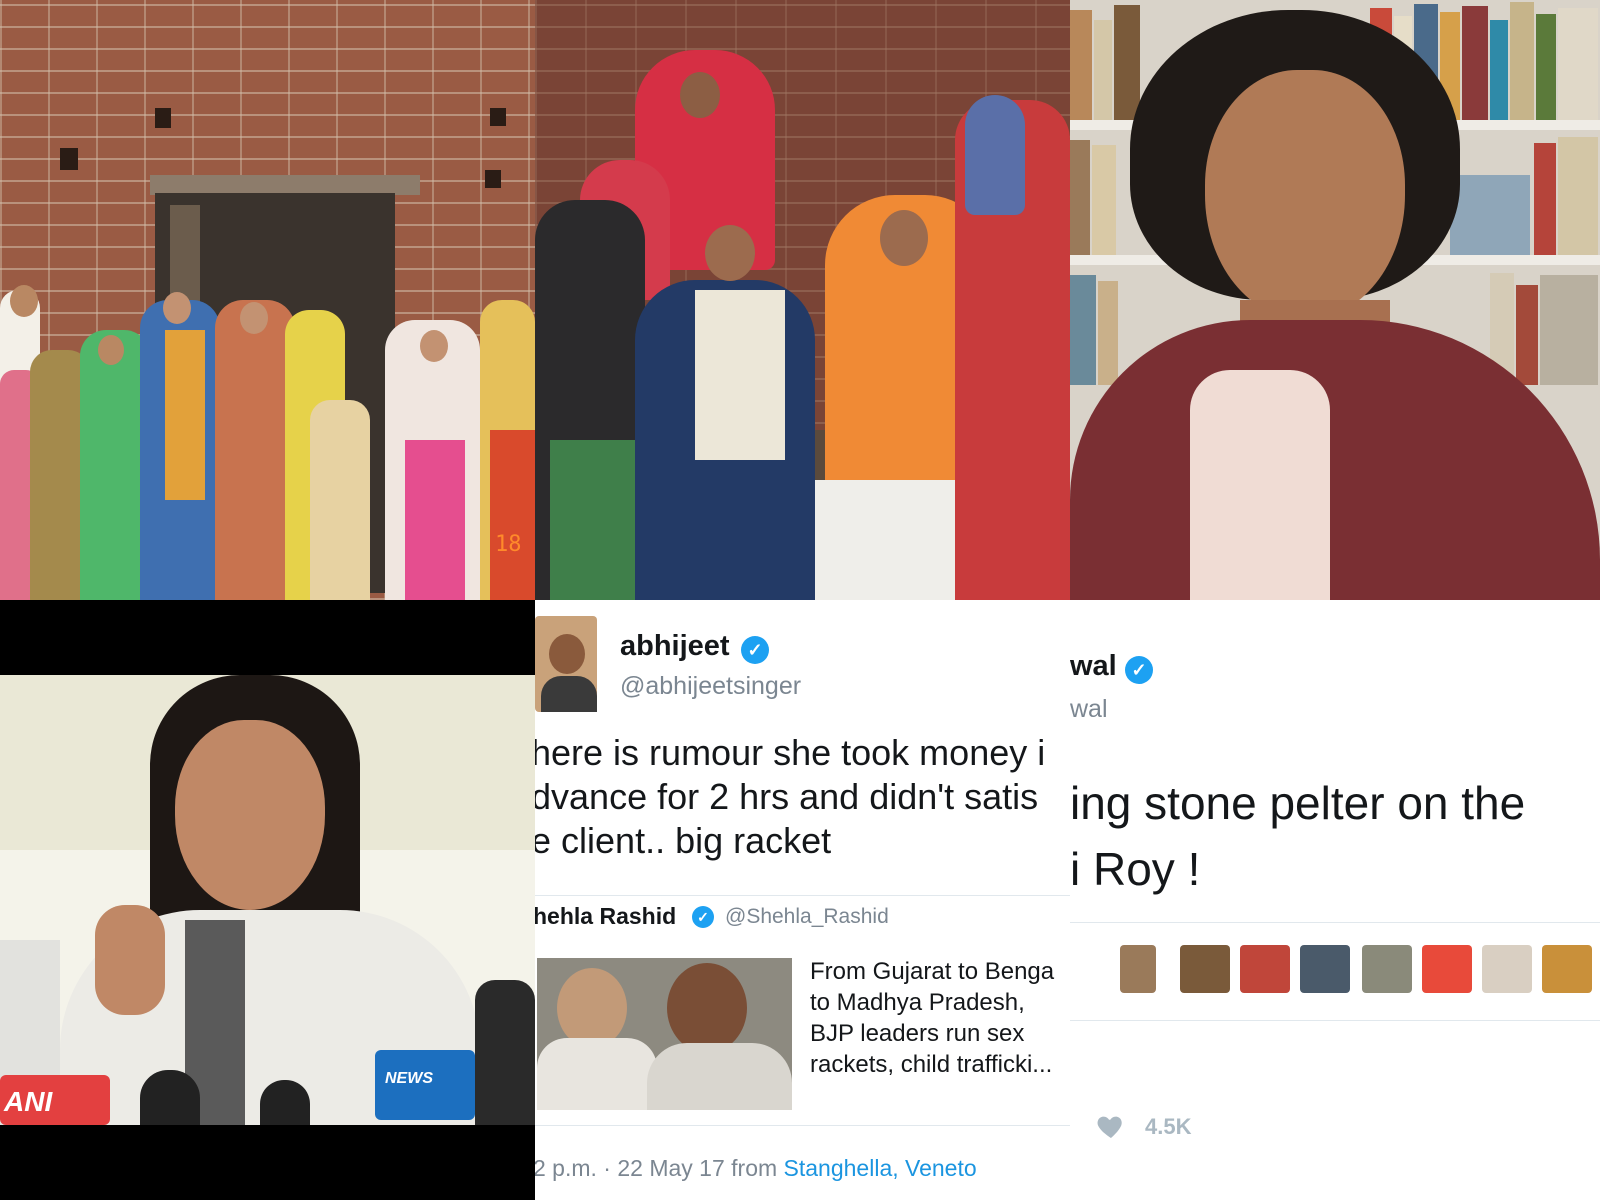 The image size is (1600, 1200). I want to click on quoted-handle: @Shehla_Rashid, so click(807, 916).